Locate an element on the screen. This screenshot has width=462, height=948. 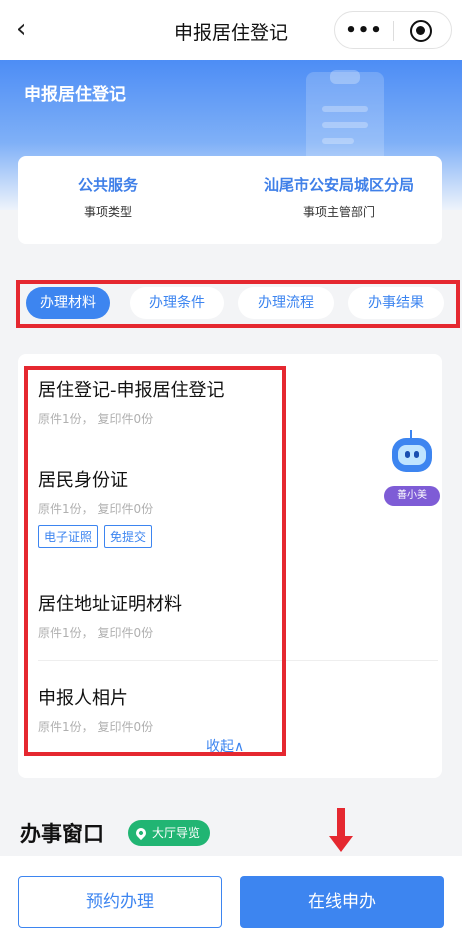
department-value: 汕尾市公安局城区分局 is located at coordinates (338, 185).